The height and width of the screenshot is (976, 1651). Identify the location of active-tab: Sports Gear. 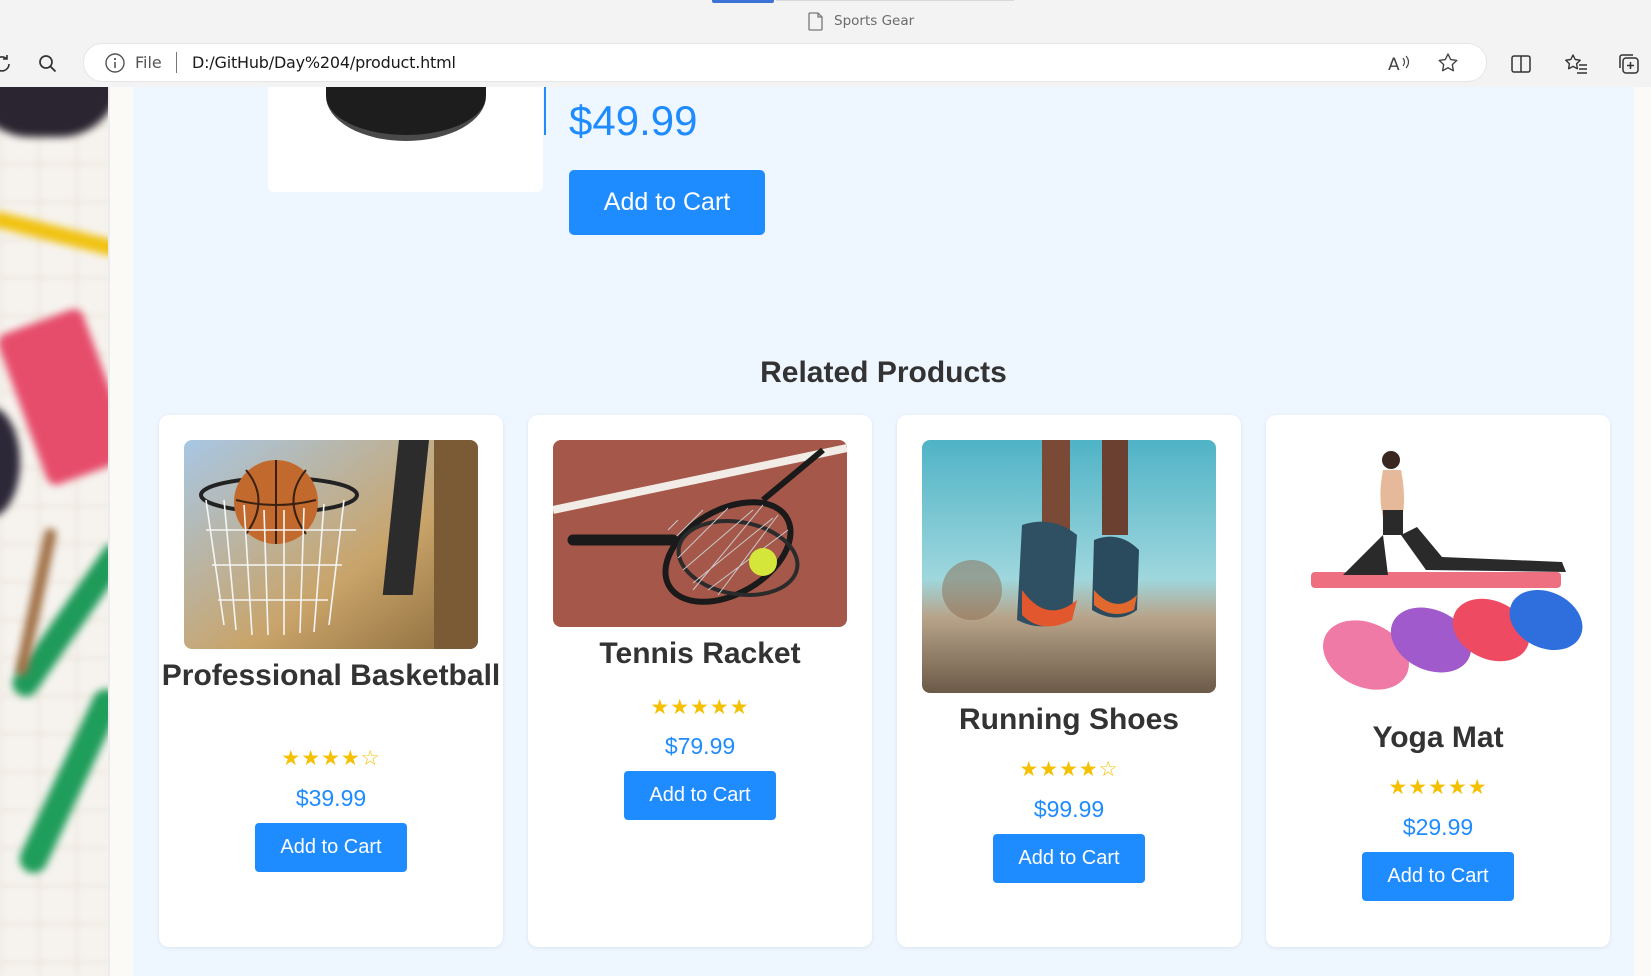
(861, 21).